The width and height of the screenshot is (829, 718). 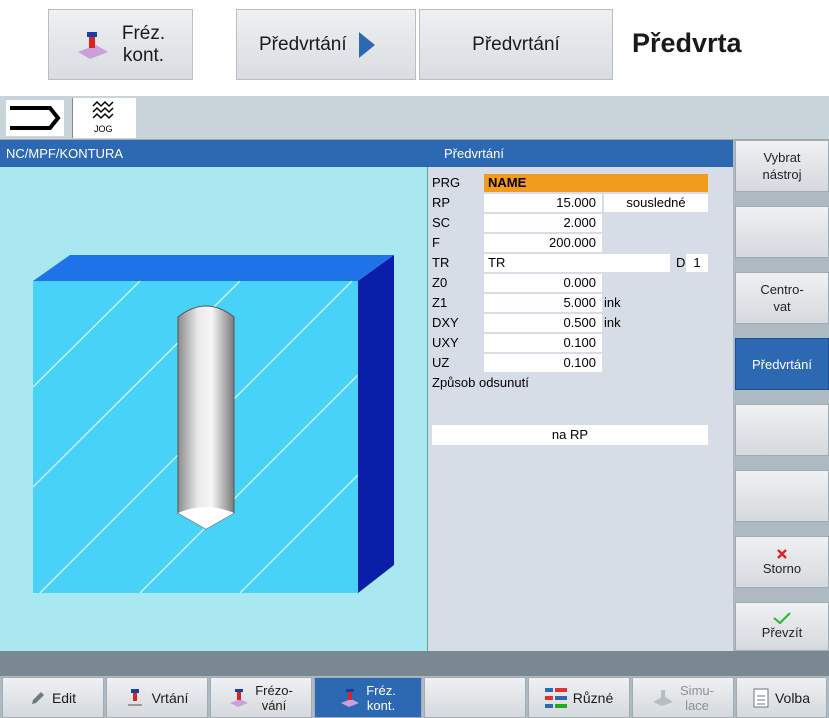 I want to click on param-uz: UZ 0.100, so click(x=580, y=363).